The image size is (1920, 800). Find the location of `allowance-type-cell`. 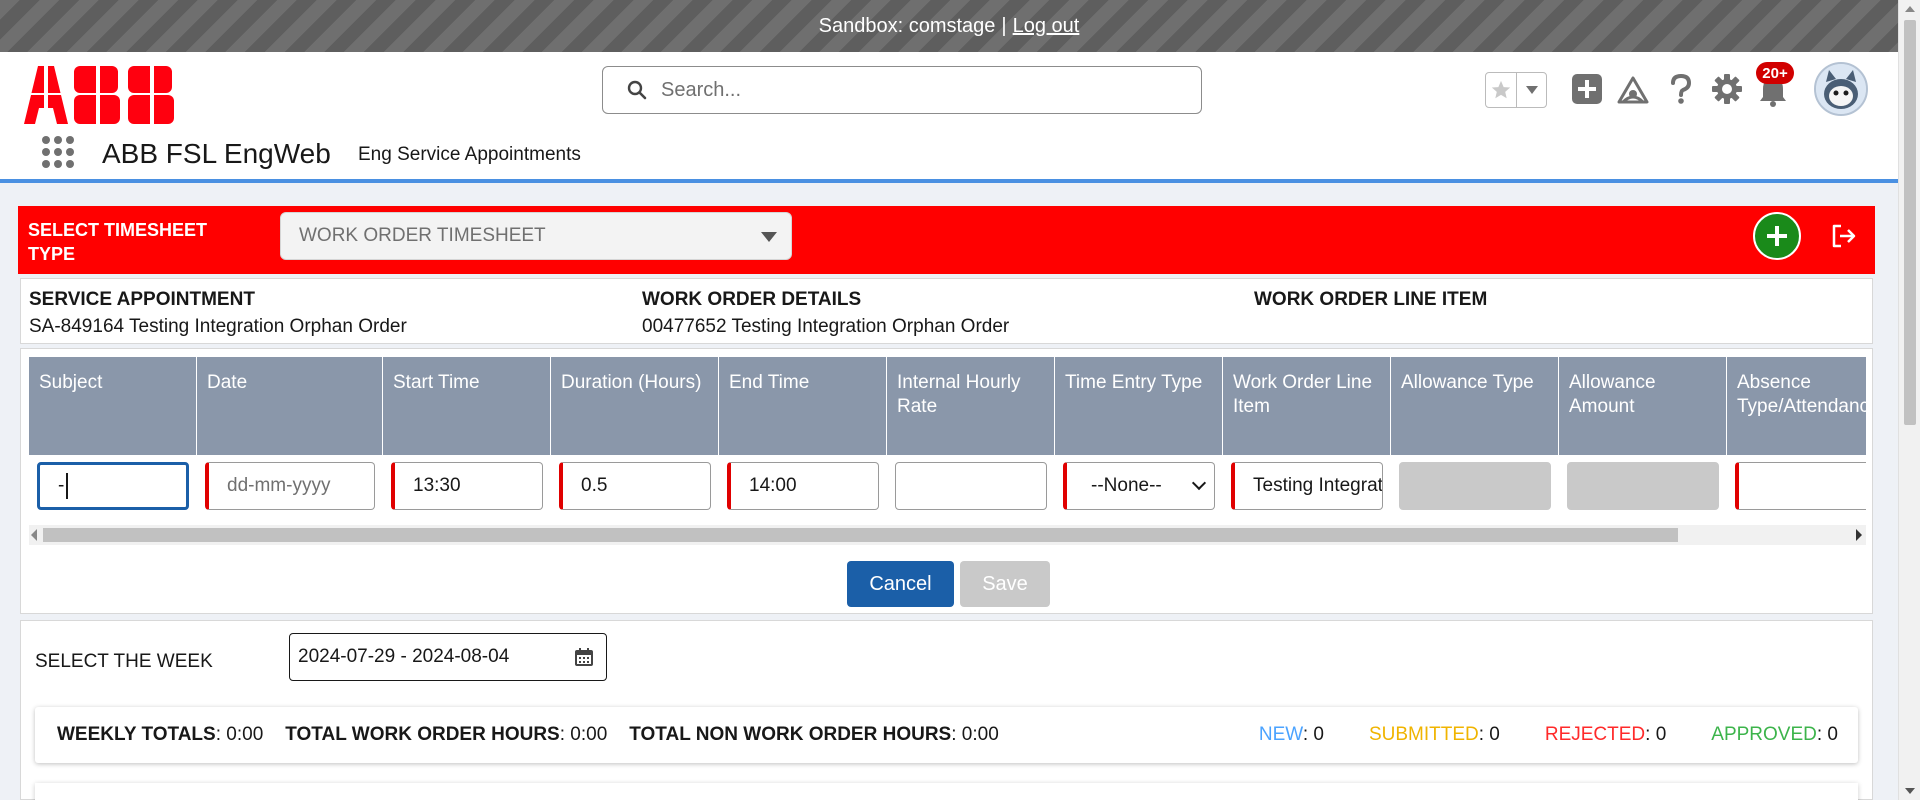

allowance-type-cell is located at coordinates (1475, 486).